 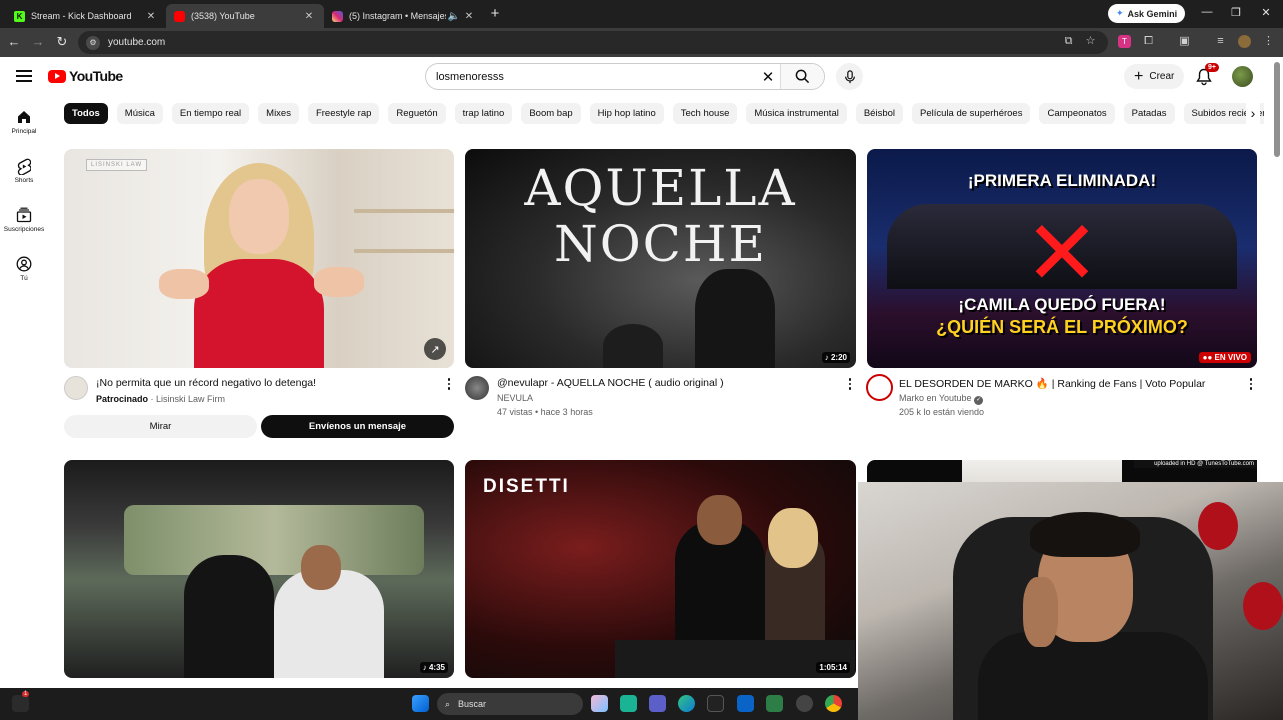 I want to click on ad-channel-name: Lisinski Law Firm, so click(x=190, y=399).